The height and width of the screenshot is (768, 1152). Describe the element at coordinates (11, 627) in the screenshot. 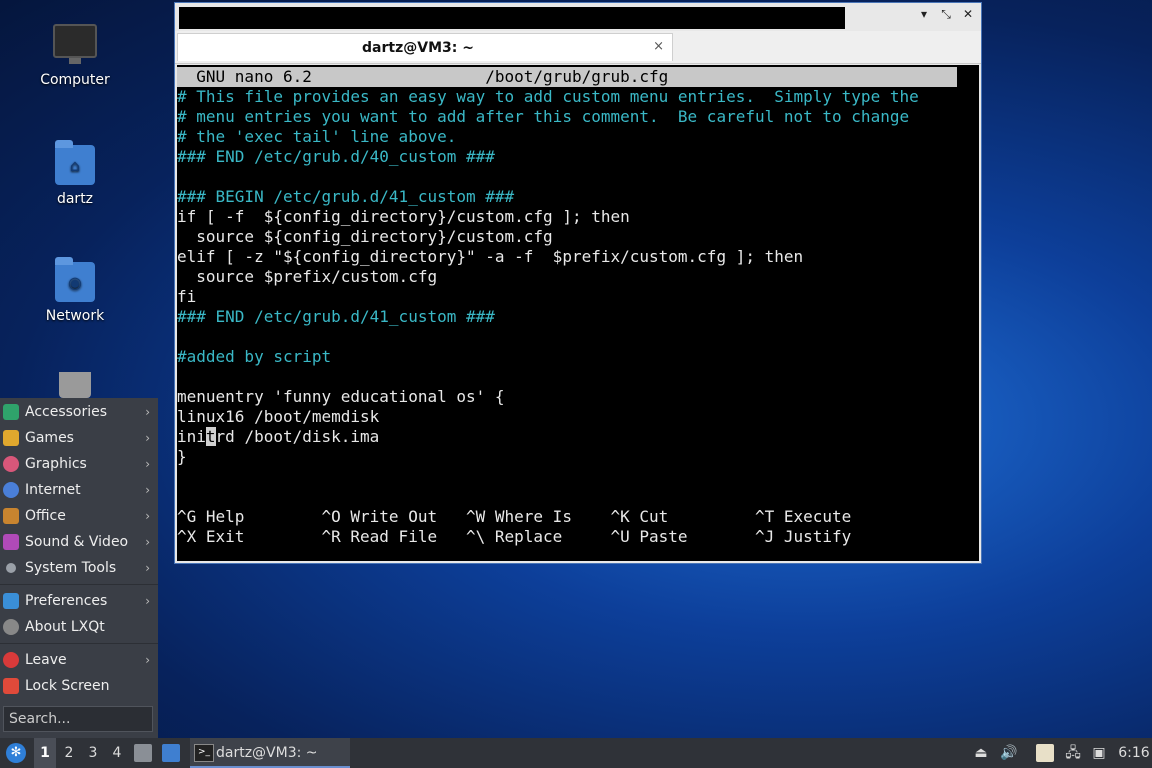

I see `info-icon` at that location.